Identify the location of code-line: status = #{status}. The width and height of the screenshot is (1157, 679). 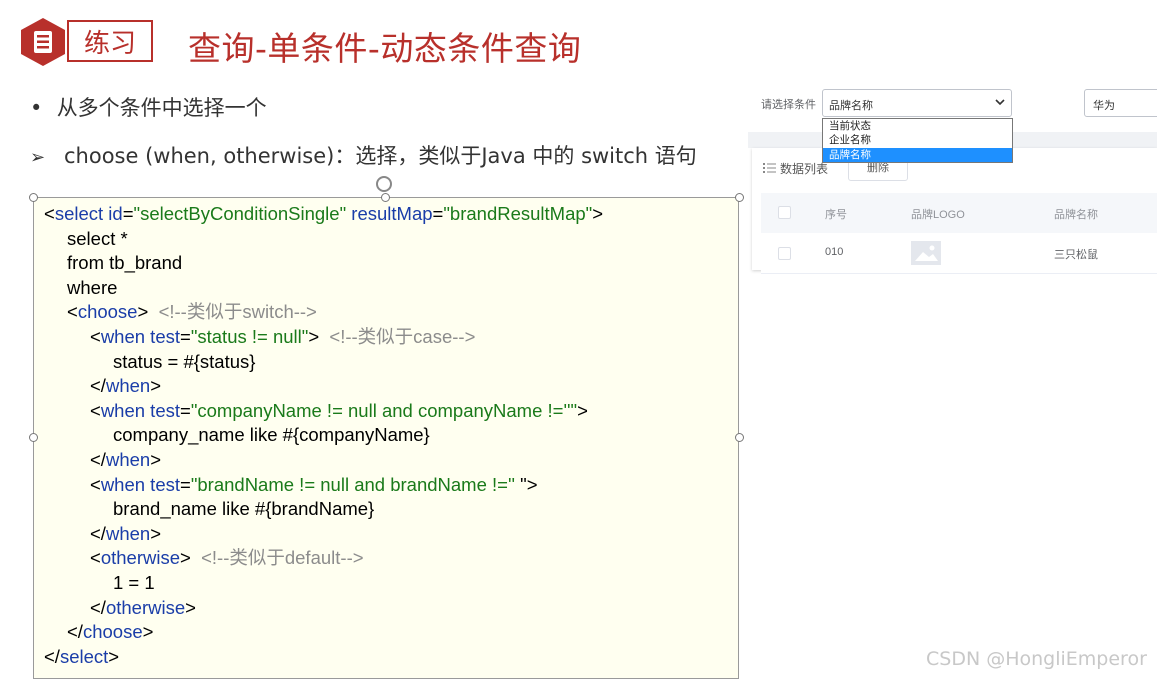
(323, 362).